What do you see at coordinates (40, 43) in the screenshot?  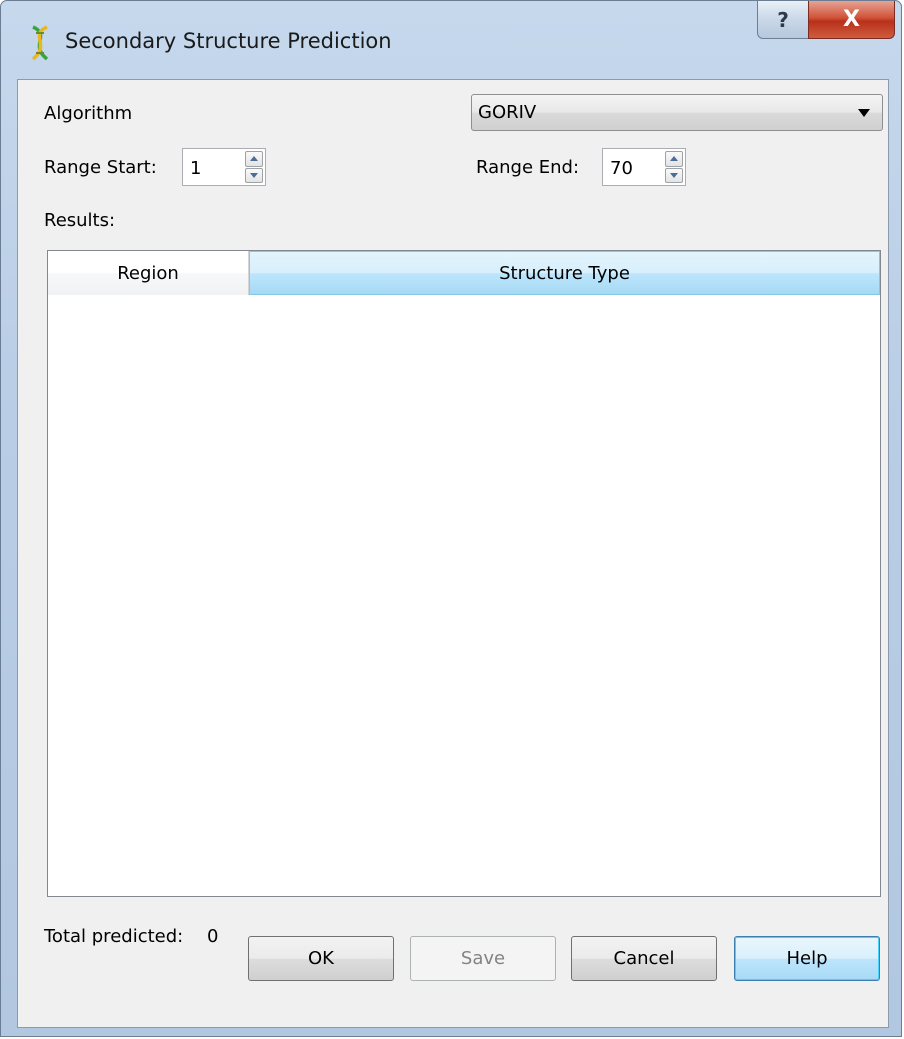 I see `dna-helix-icon` at bounding box center [40, 43].